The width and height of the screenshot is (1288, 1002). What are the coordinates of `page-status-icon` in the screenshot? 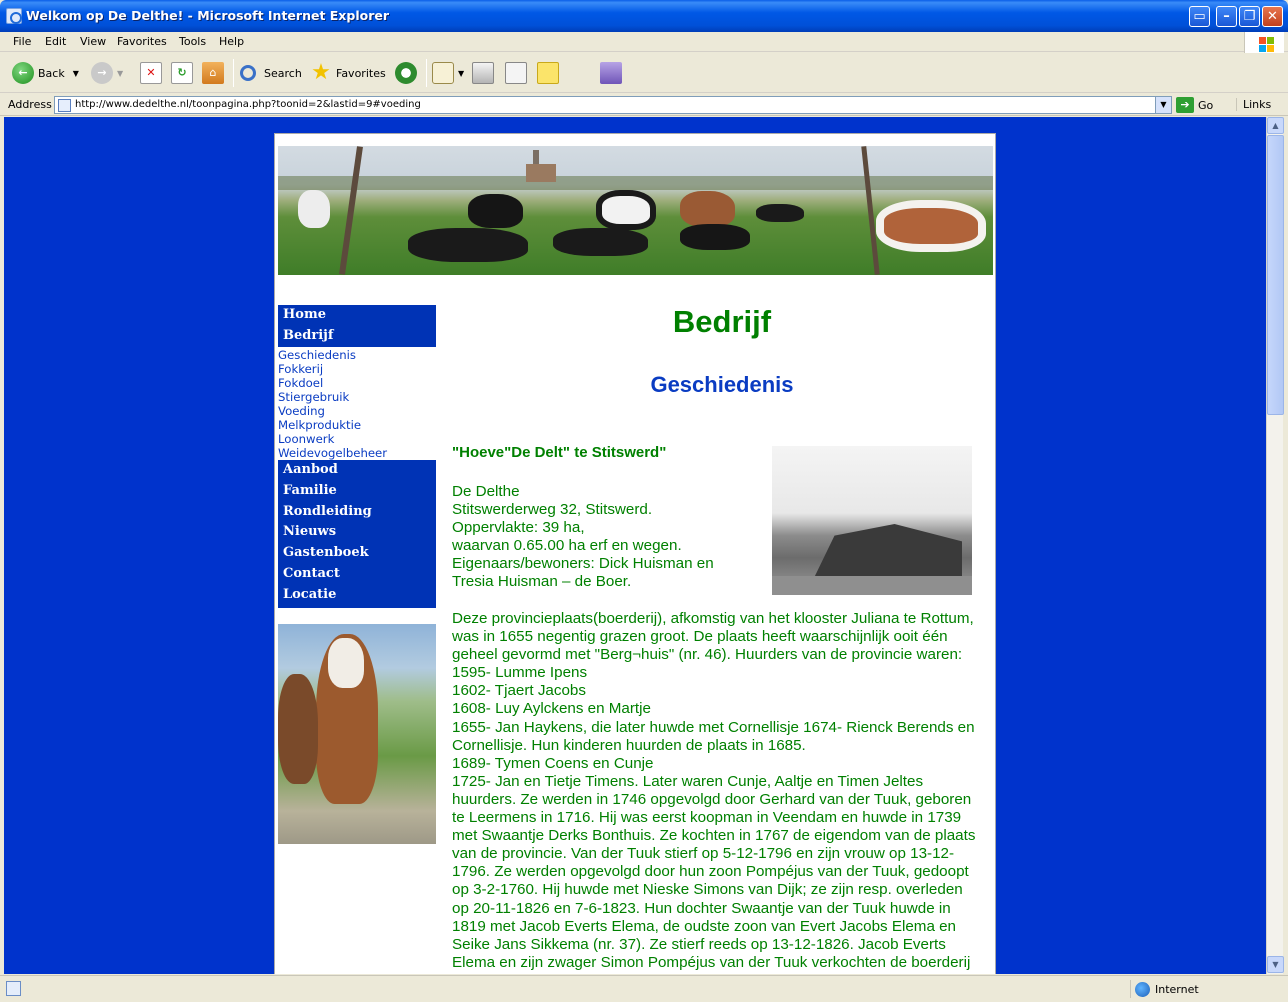 It's located at (13, 988).